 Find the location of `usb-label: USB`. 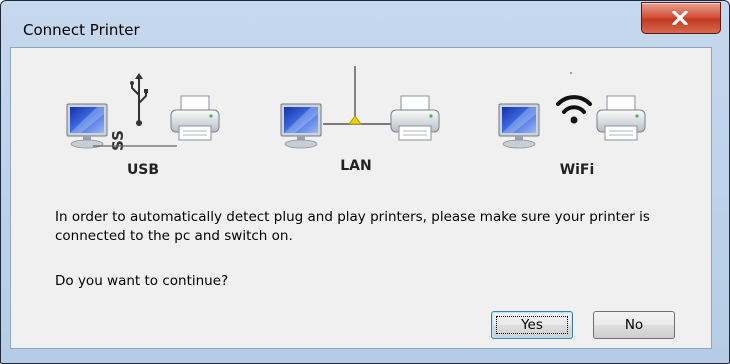

usb-label: USB is located at coordinates (143, 170).